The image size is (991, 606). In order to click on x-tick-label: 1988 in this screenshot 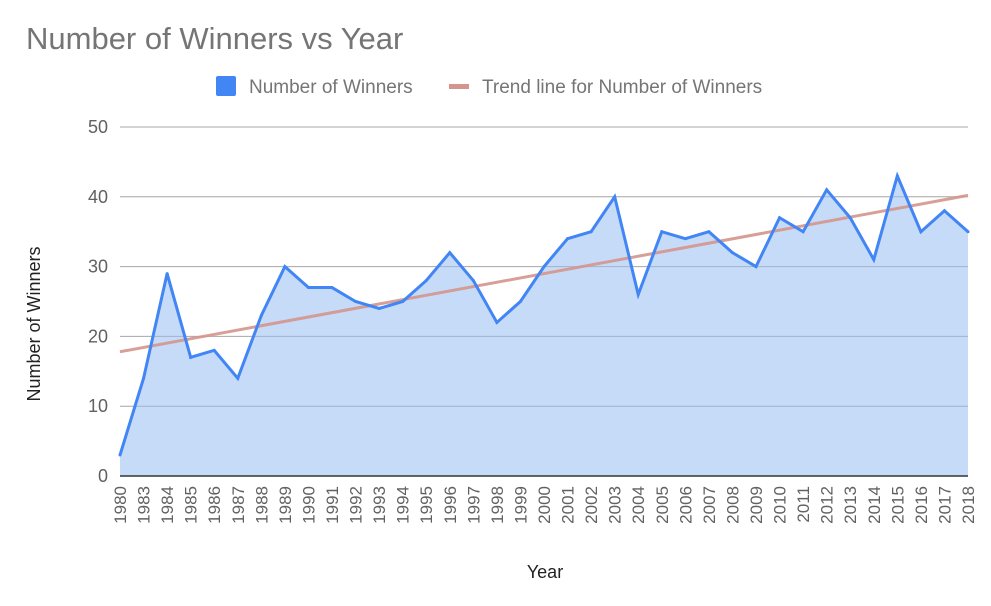, I will do `click(261, 505)`.